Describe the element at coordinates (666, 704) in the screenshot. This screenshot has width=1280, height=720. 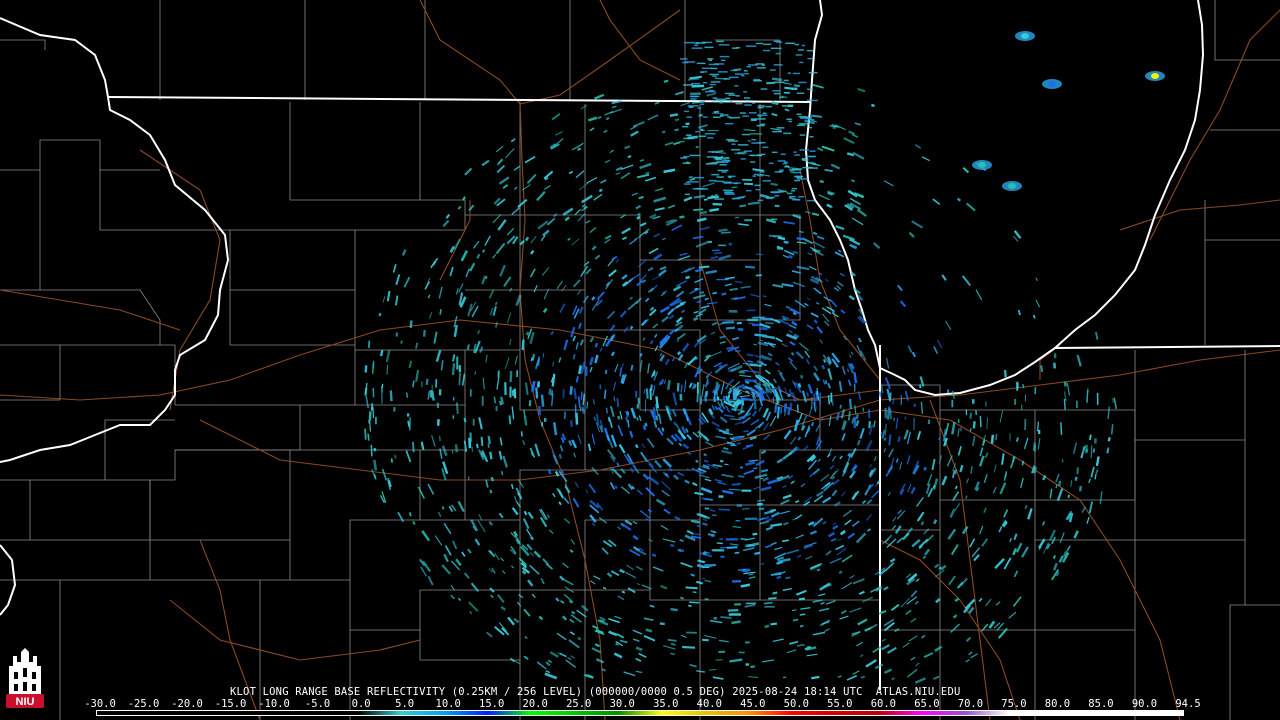
I see `colorbar-label: 35.0` at that location.